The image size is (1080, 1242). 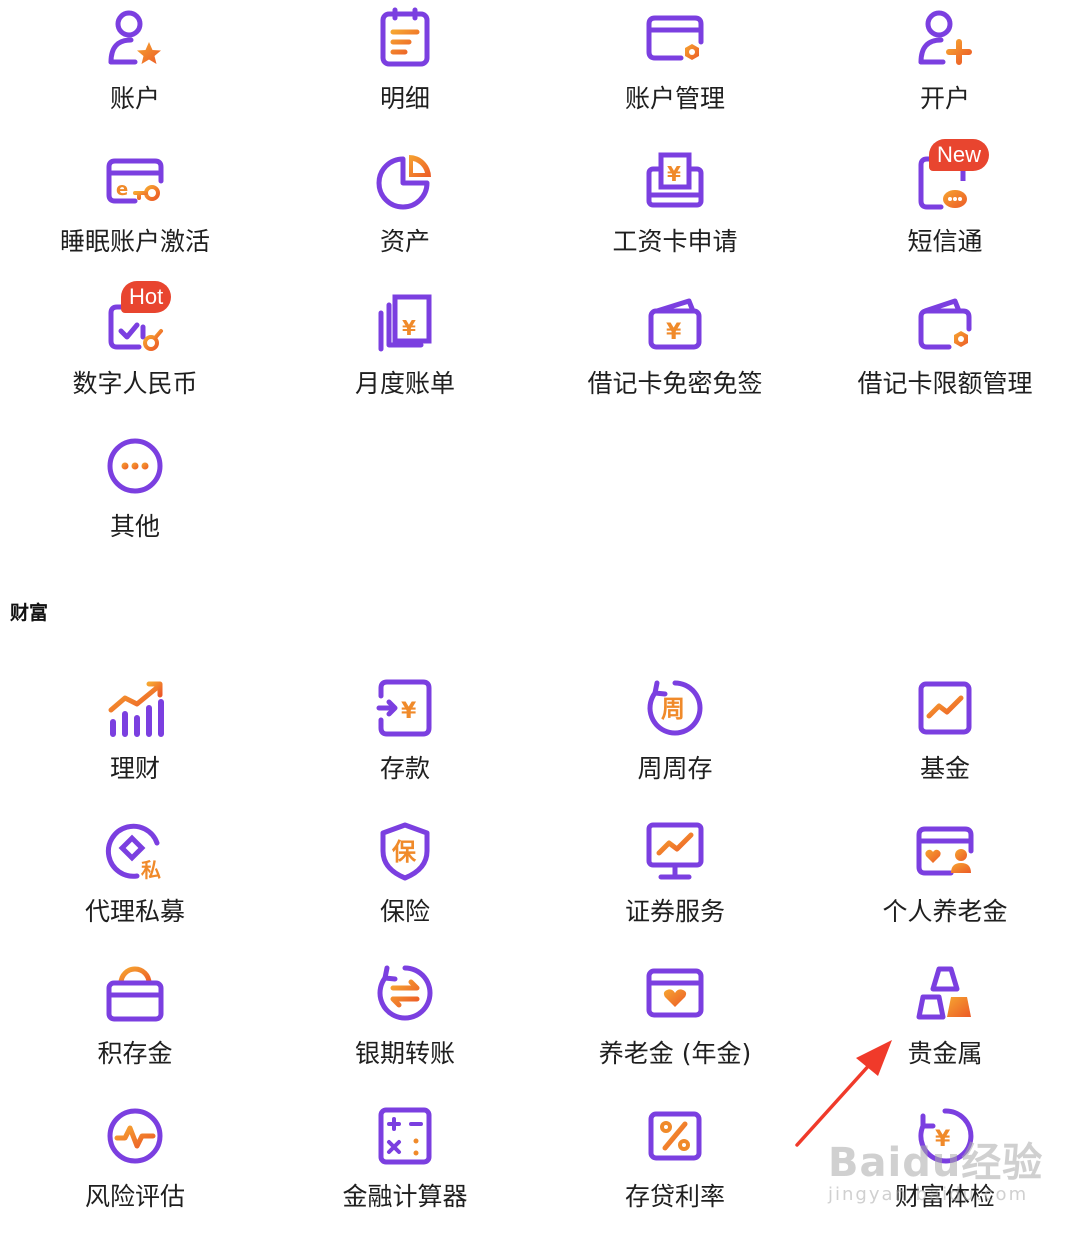 What do you see at coordinates (135, 769) in the screenshot?
I see `service-label: 理财` at bounding box center [135, 769].